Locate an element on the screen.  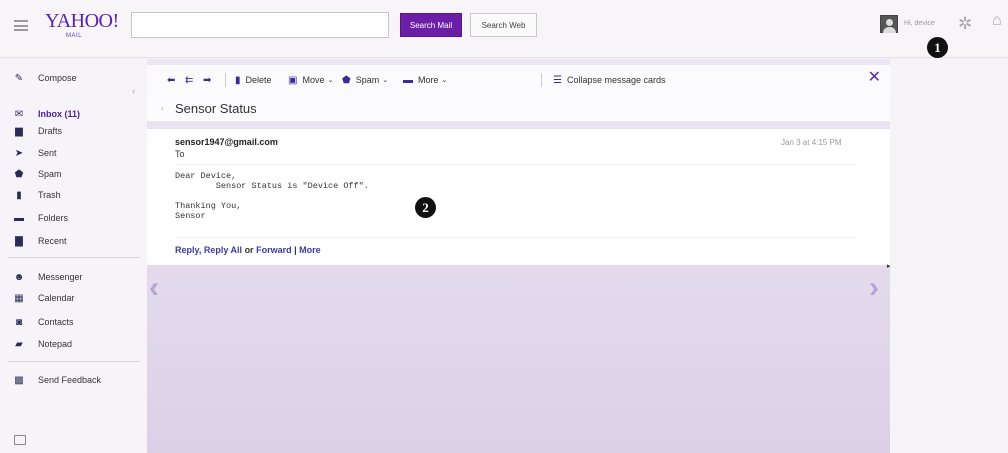
sidebar-item-contacts: ◙ Contacts is located at coordinates (70, 322).